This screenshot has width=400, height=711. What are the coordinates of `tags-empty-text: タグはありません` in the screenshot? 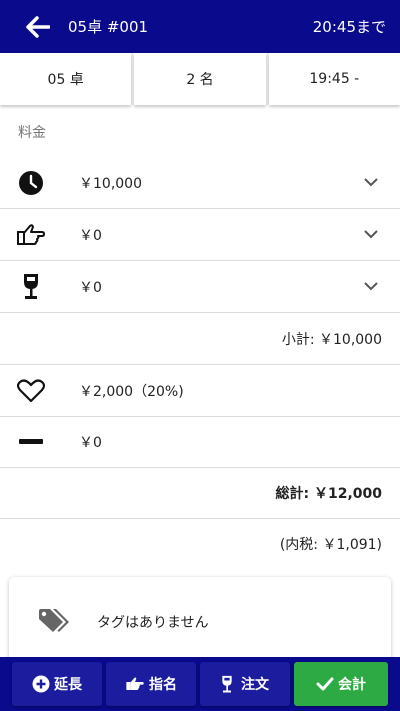 It's located at (153, 623).